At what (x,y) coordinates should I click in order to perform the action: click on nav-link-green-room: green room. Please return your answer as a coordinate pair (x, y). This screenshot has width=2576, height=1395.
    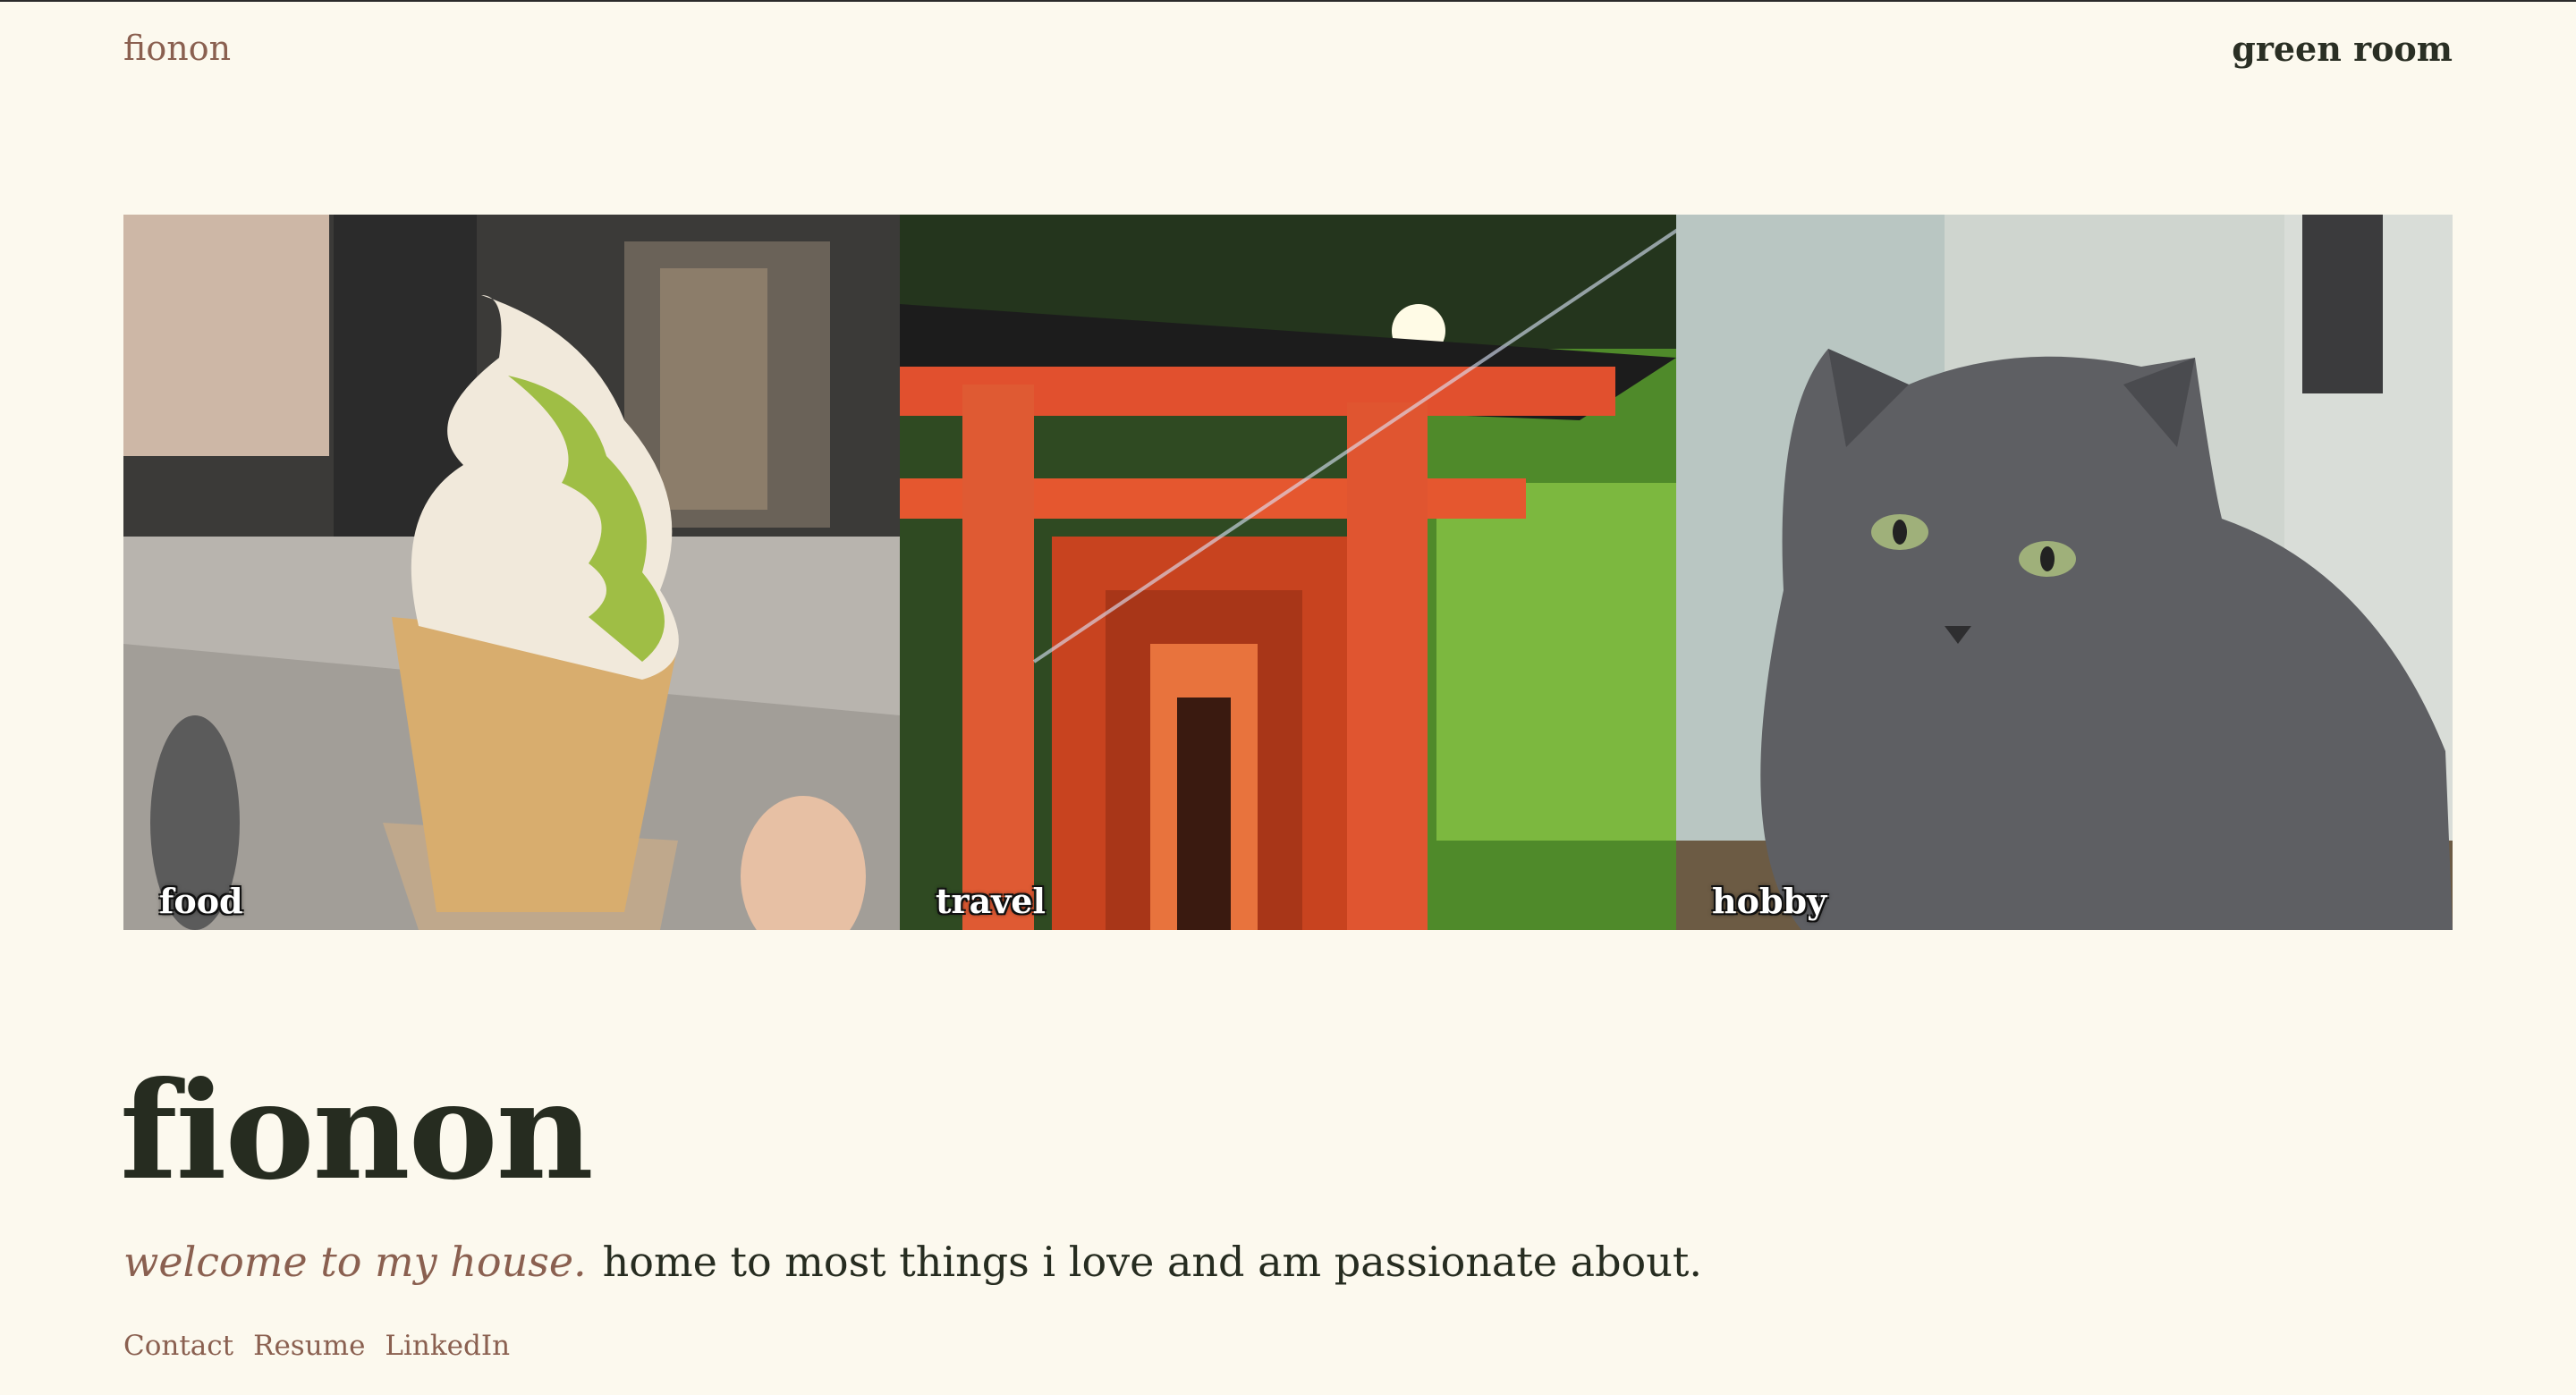
    Looking at the image, I should click on (2342, 49).